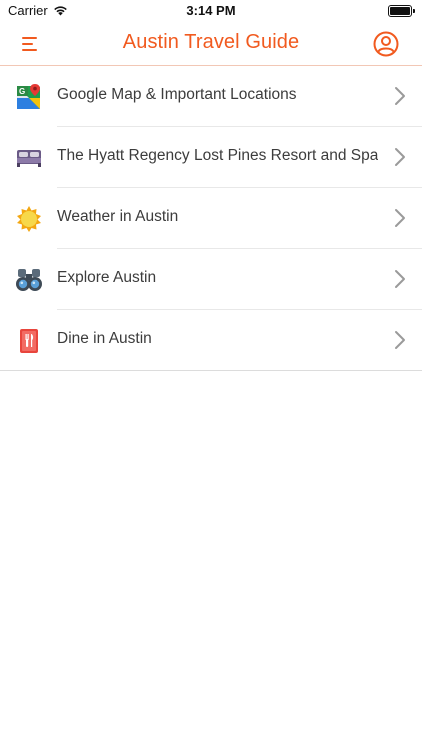 The image size is (422, 750). What do you see at coordinates (29, 219) in the screenshot?
I see `sun-icon` at bounding box center [29, 219].